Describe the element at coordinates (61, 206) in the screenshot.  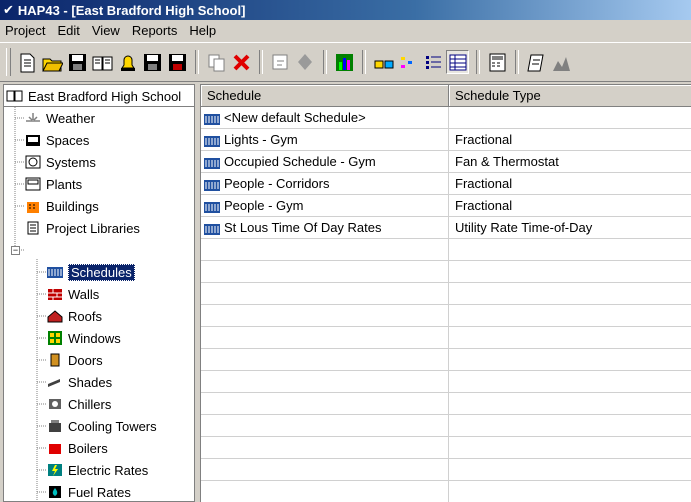
I see `tree-item-buildings: Buildings` at that location.